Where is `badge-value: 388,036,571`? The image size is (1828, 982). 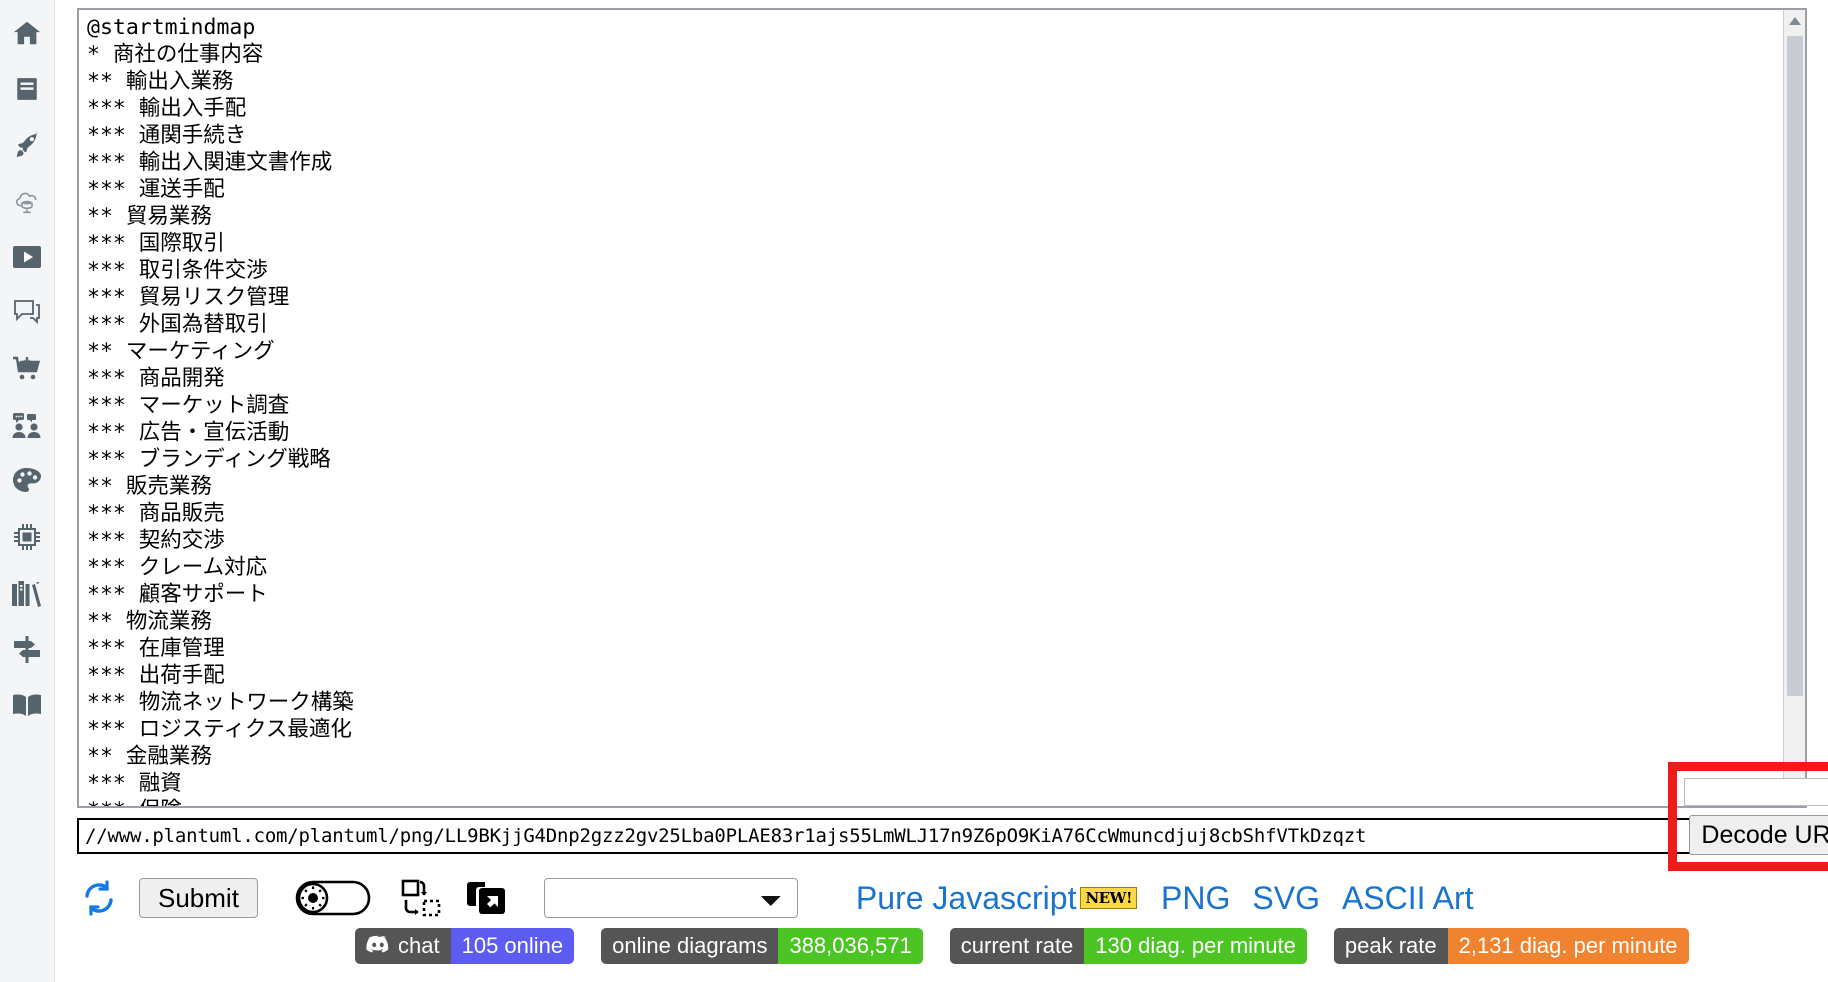
badge-value: 388,036,571 is located at coordinates (850, 946).